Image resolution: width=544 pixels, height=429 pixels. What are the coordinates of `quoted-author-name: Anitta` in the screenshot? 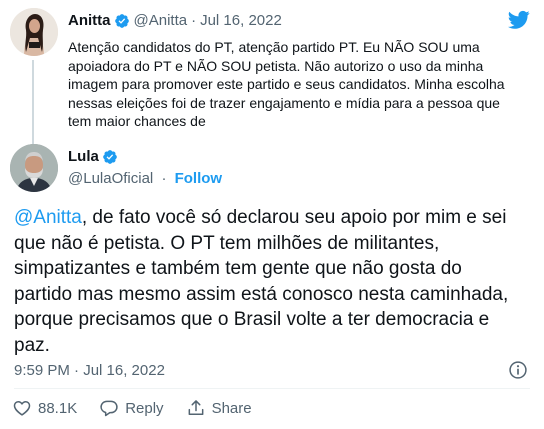 It's located at (89, 20).